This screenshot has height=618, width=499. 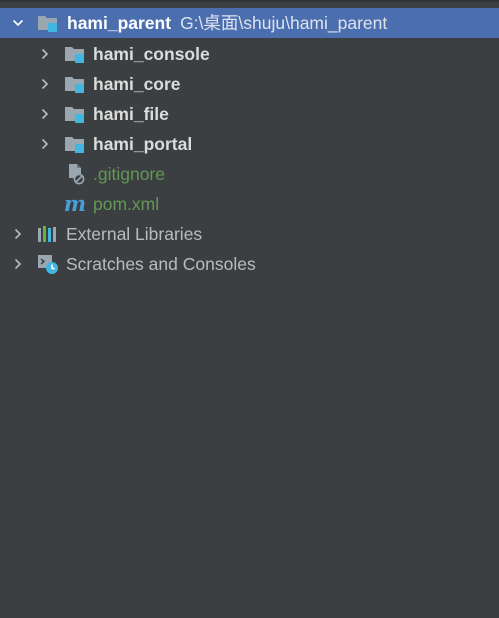 I want to click on scratches-icon, so click(x=48, y=264).